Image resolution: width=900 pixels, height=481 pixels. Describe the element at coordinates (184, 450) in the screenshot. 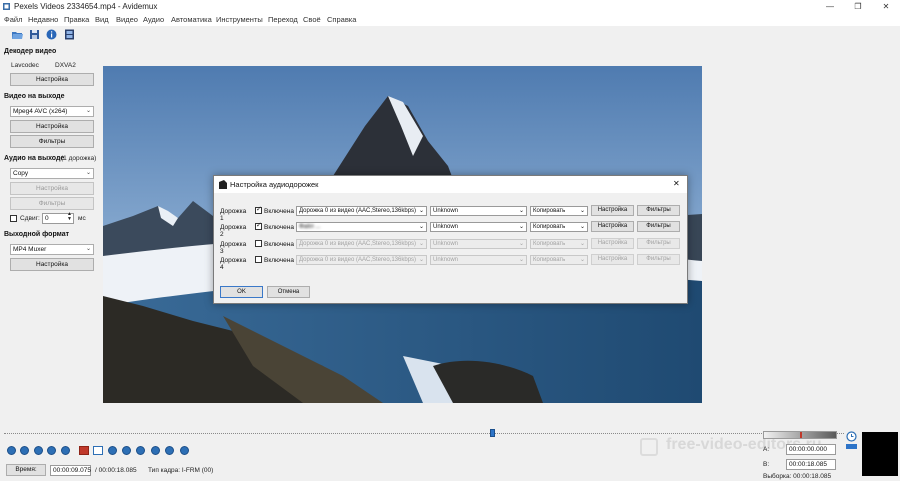

I see `goto-end-icon` at that location.